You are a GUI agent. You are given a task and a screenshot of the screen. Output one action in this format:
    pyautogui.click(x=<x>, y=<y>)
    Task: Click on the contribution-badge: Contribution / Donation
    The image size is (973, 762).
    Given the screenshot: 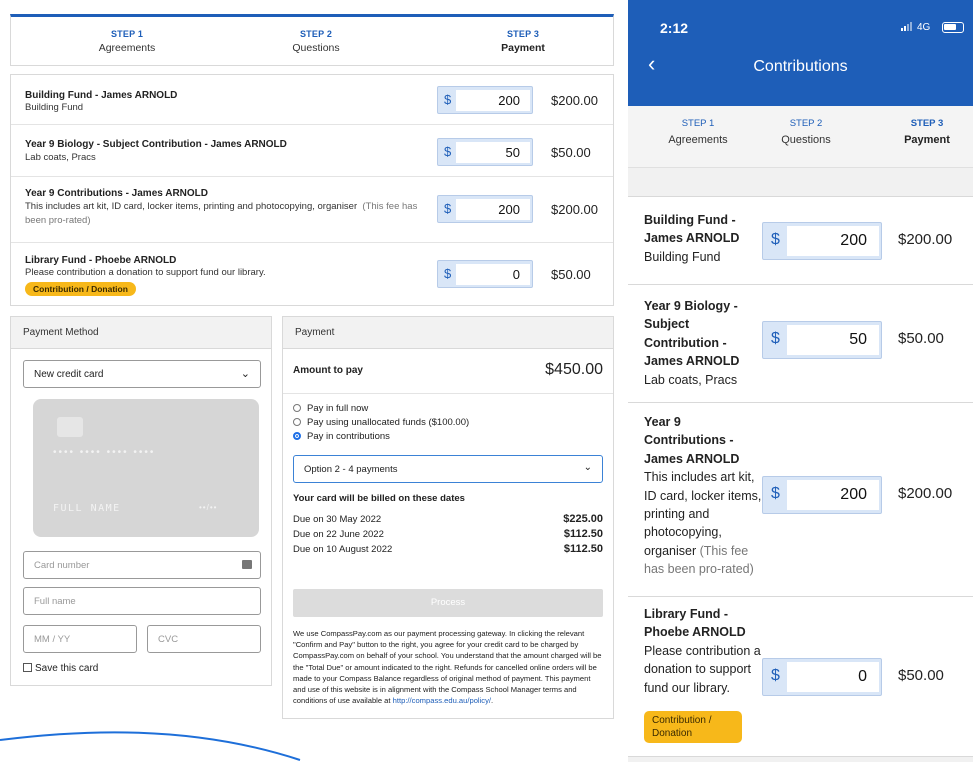 What is the action you would take?
    pyautogui.click(x=80, y=289)
    